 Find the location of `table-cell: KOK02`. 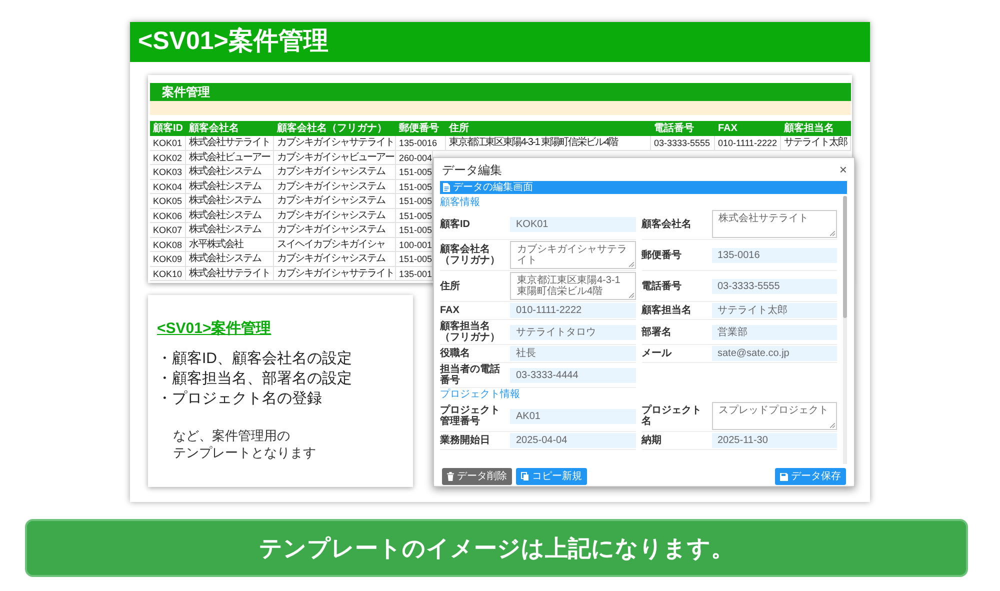

table-cell: KOK02 is located at coordinates (168, 157).